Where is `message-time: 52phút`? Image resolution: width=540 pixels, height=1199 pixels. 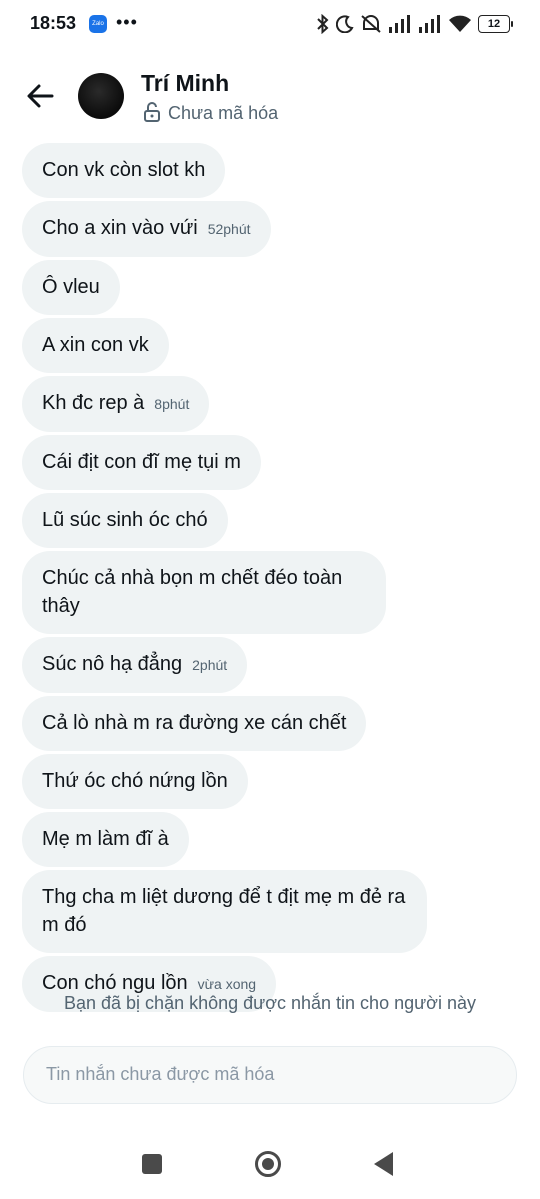 message-time: 52phút is located at coordinates (229, 229).